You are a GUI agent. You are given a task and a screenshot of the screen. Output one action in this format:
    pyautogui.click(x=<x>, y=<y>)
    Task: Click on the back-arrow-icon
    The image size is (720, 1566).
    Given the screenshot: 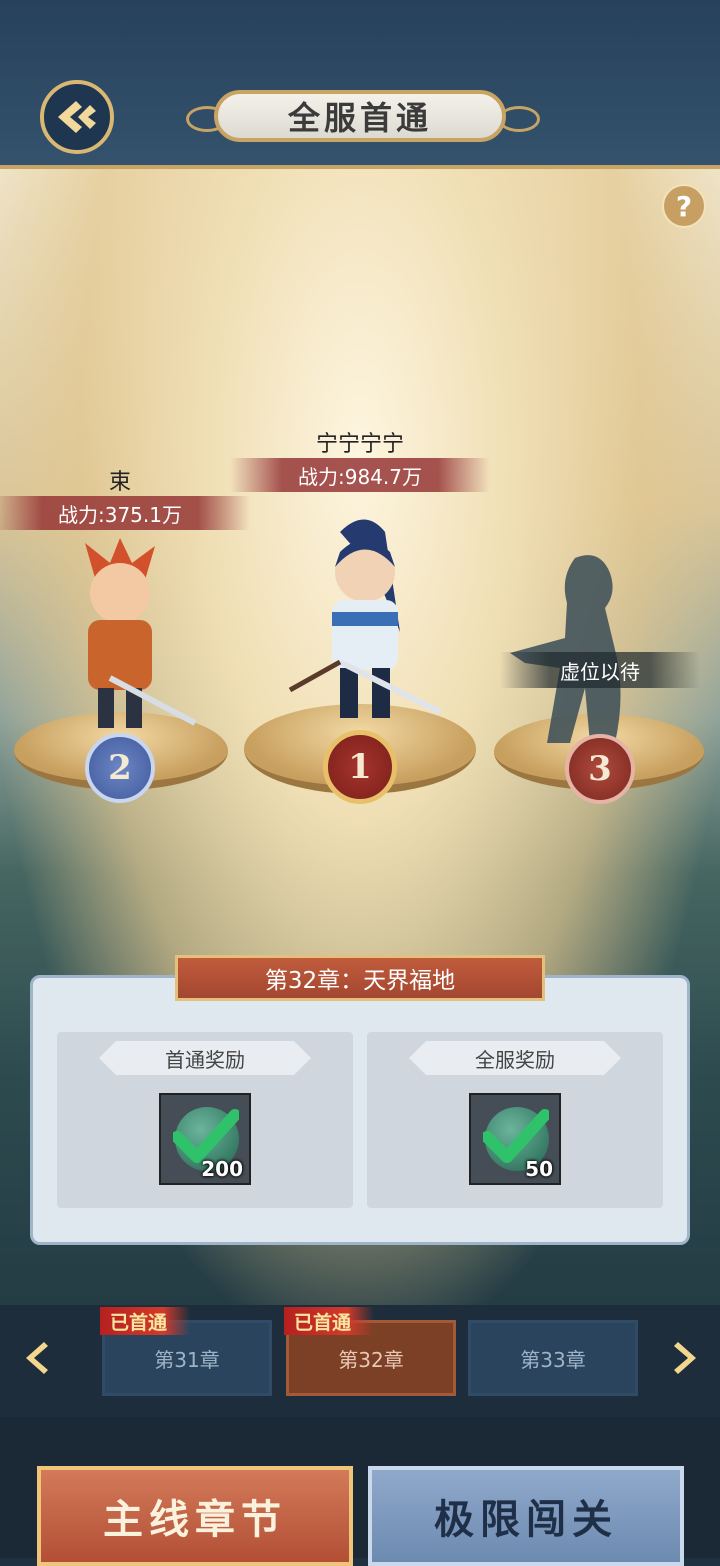 What is the action you would take?
    pyautogui.click(x=77, y=117)
    